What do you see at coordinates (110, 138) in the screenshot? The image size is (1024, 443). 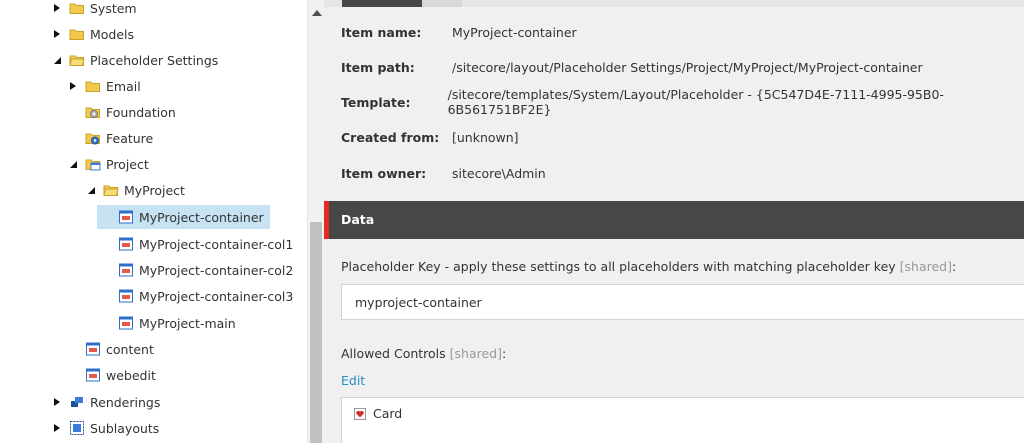 I see `tree-item-feature: Feature` at bounding box center [110, 138].